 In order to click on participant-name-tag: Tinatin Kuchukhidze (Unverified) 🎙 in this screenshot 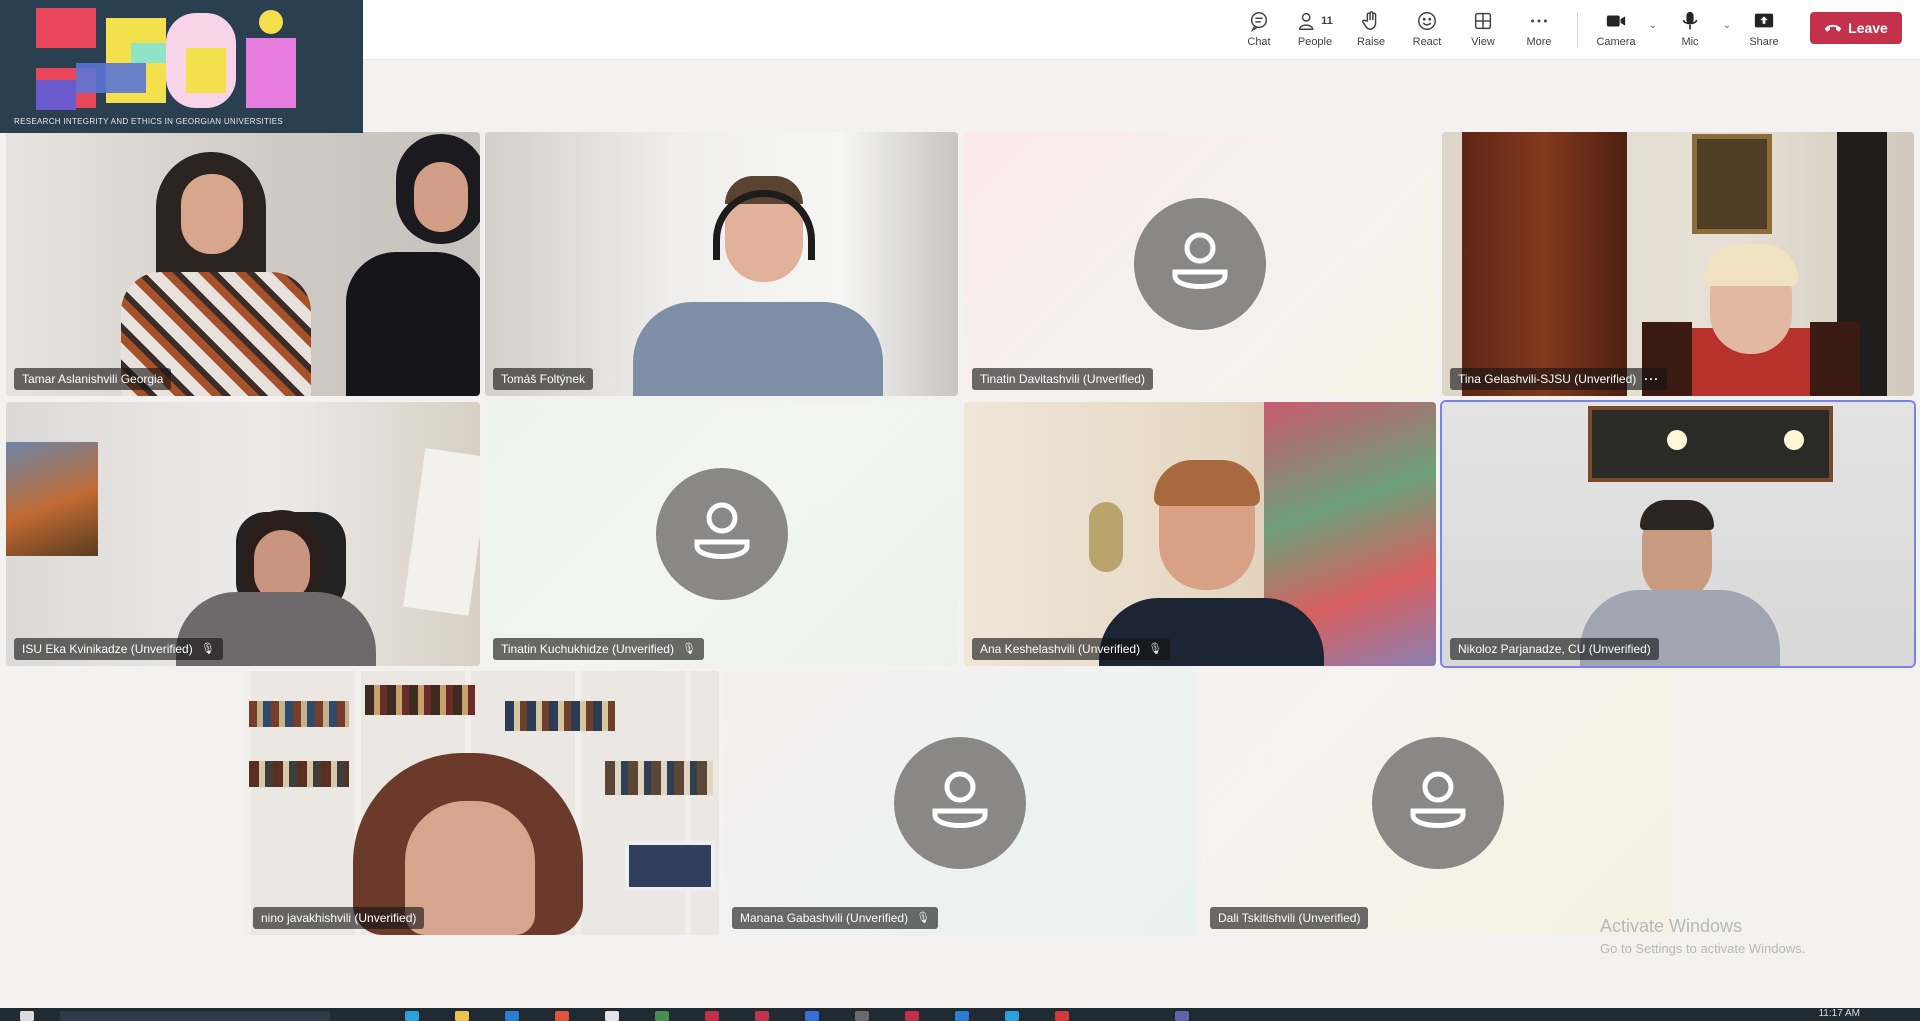, I will do `click(598, 649)`.